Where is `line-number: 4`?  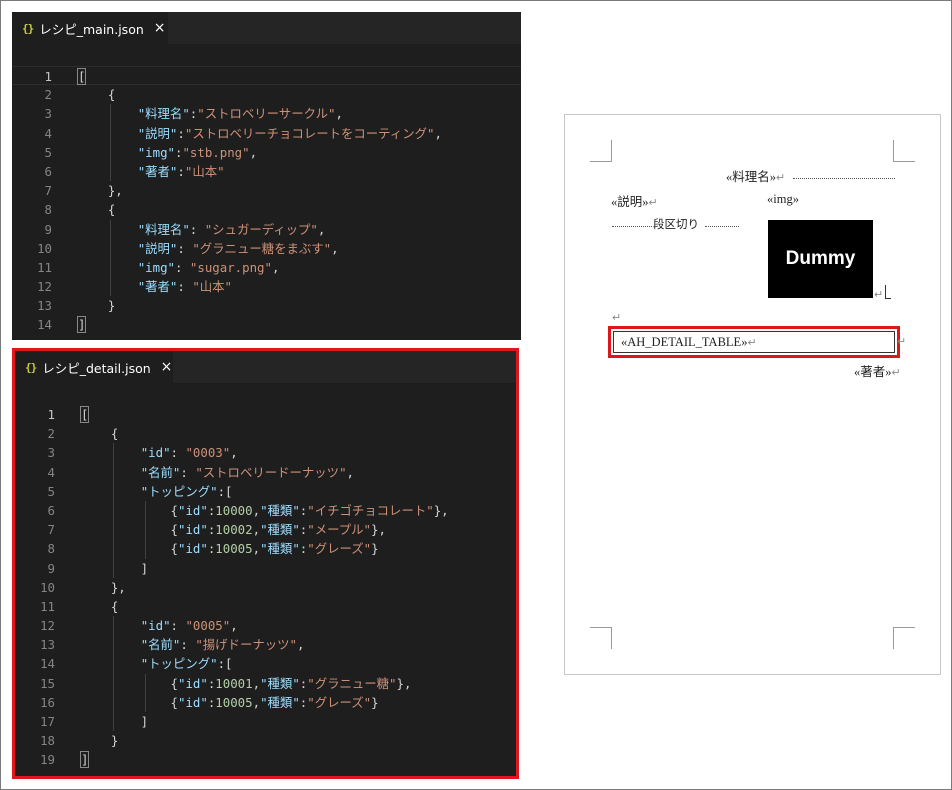
line-number: 4 is located at coordinates (48, 133).